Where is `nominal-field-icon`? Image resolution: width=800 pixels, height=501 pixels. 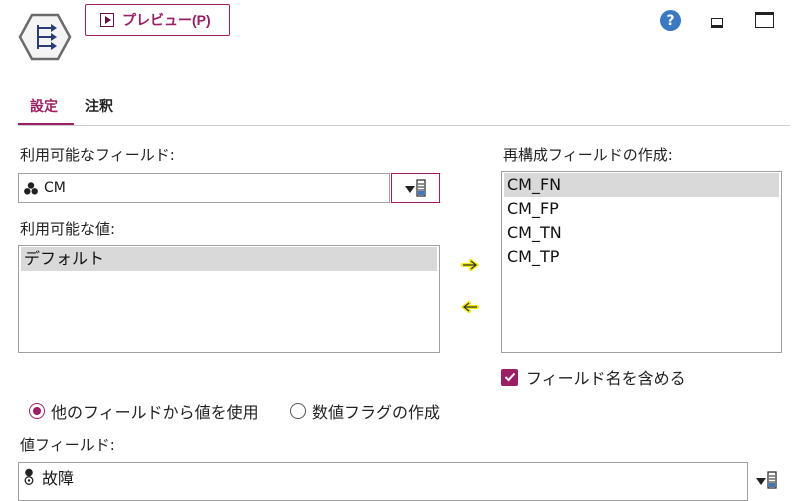 nominal-field-icon is located at coordinates (31, 188).